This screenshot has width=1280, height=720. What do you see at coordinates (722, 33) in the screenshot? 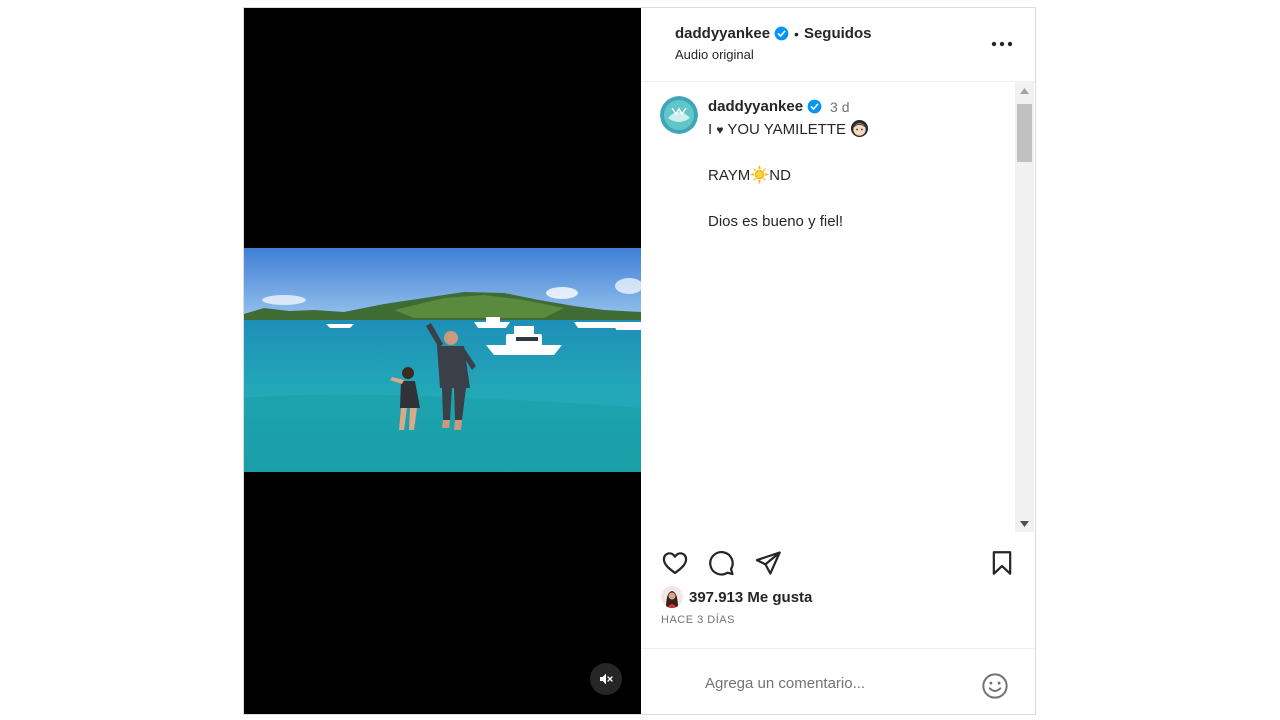
I see `header-username-link: daddyyankee` at bounding box center [722, 33].